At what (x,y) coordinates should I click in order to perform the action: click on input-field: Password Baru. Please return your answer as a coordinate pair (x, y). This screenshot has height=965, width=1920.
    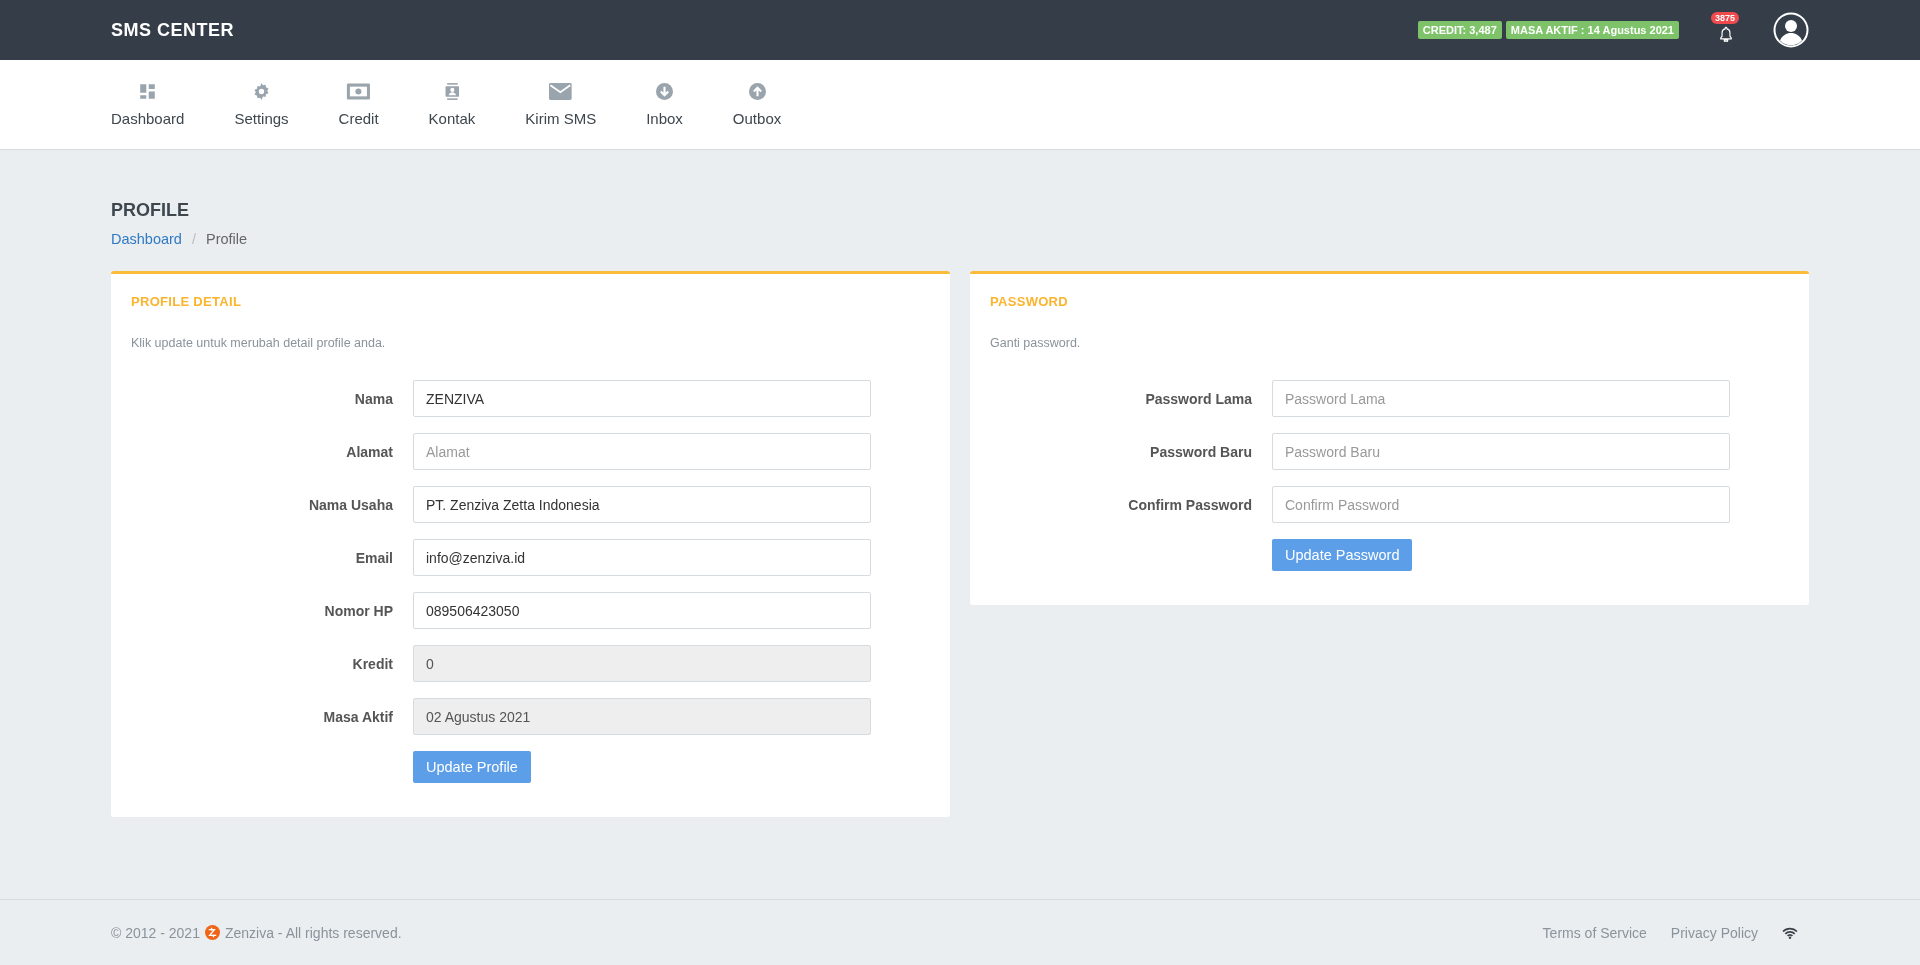
    Looking at the image, I should click on (1501, 451).